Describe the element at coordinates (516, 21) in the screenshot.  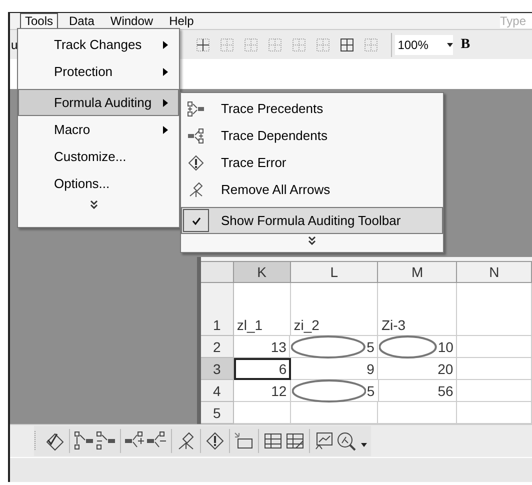
I see `ask-field: Type` at that location.